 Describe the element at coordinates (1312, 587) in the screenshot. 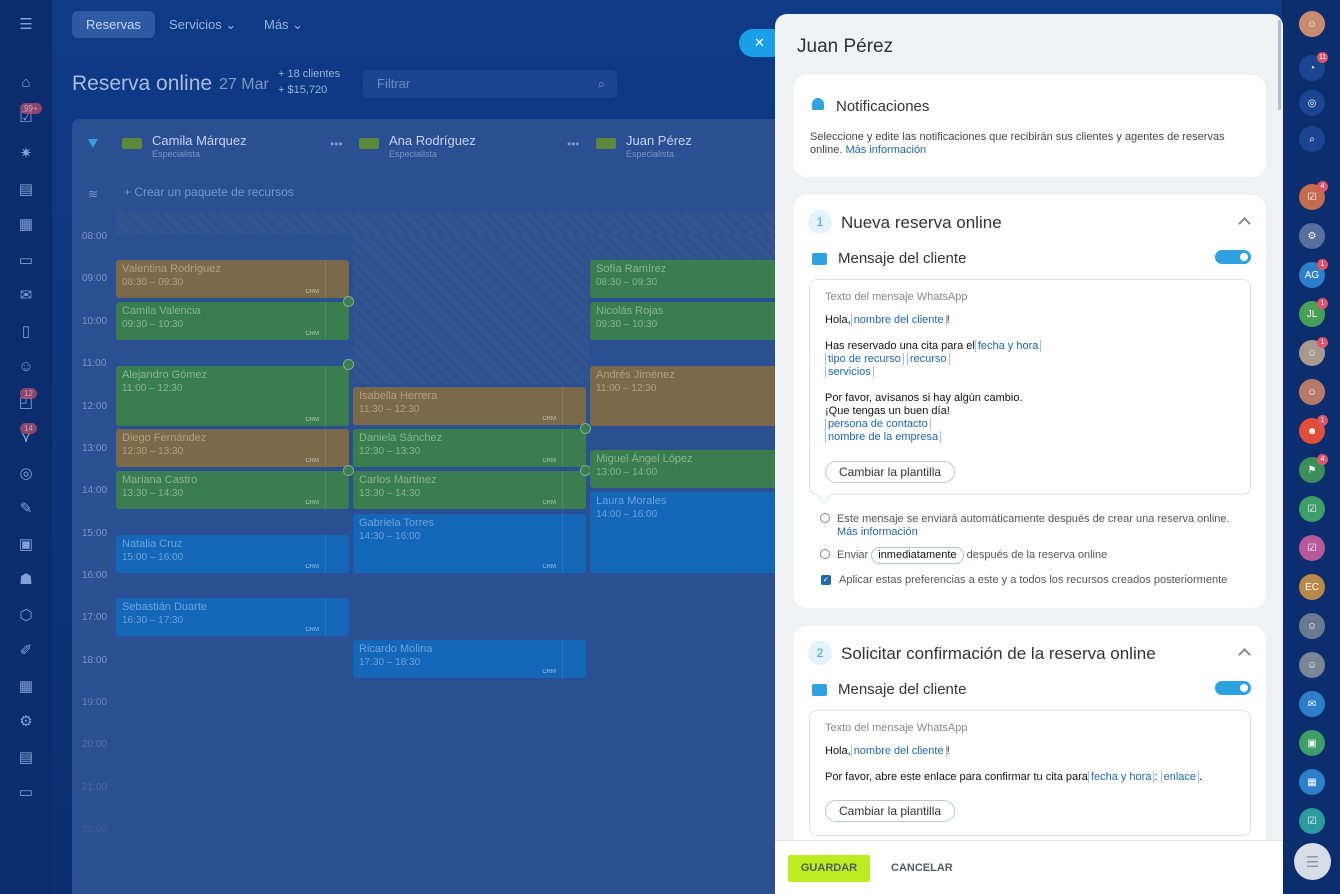

I see `avatar-ec: EC` at that location.